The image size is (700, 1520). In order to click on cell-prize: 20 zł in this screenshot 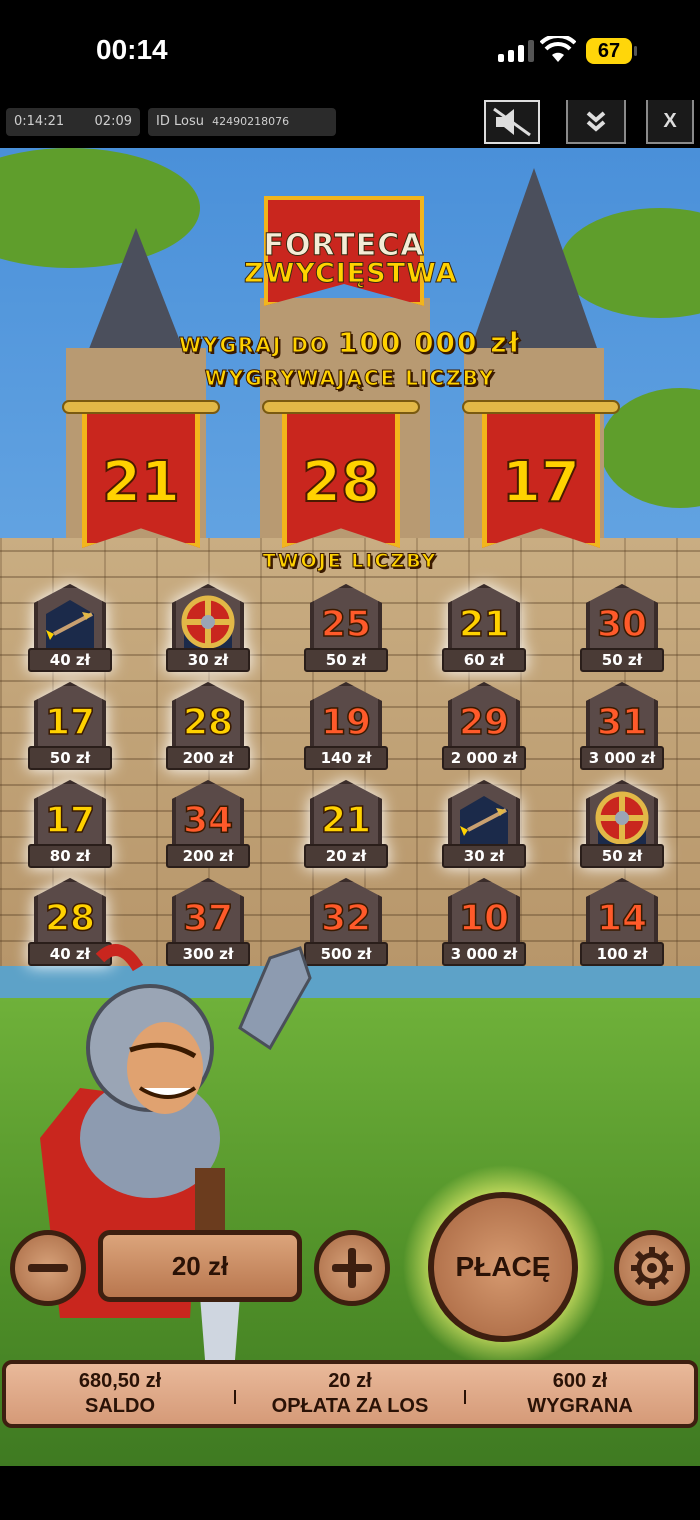, I will do `click(346, 856)`.